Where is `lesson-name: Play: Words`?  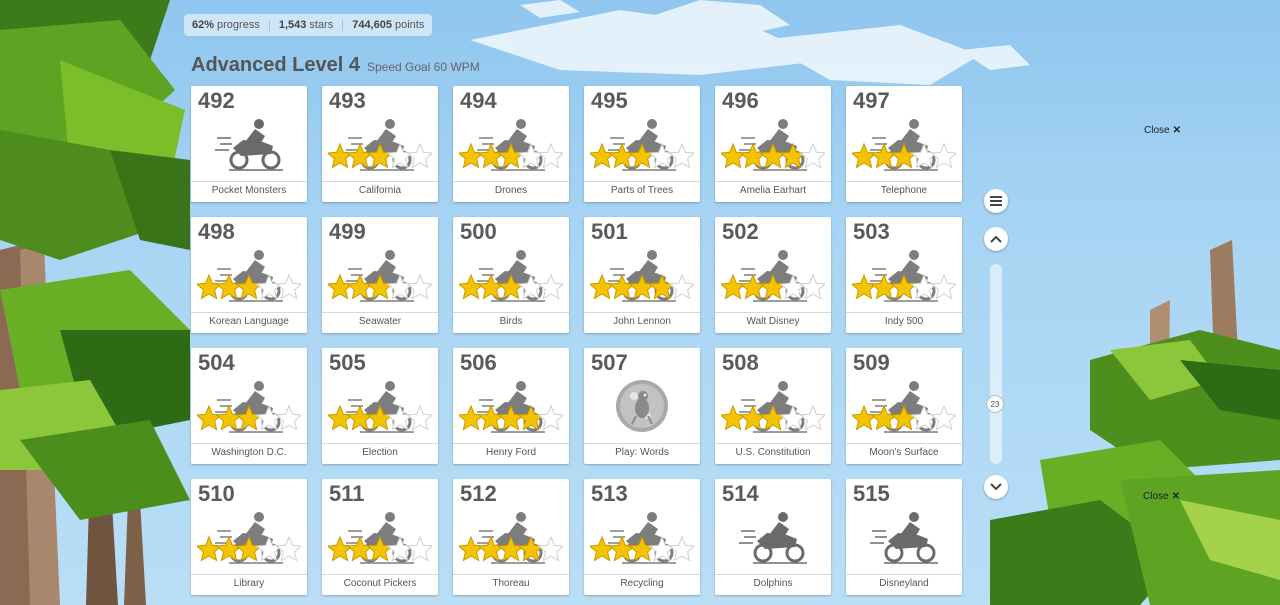 lesson-name: Play: Words is located at coordinates (642, 452).